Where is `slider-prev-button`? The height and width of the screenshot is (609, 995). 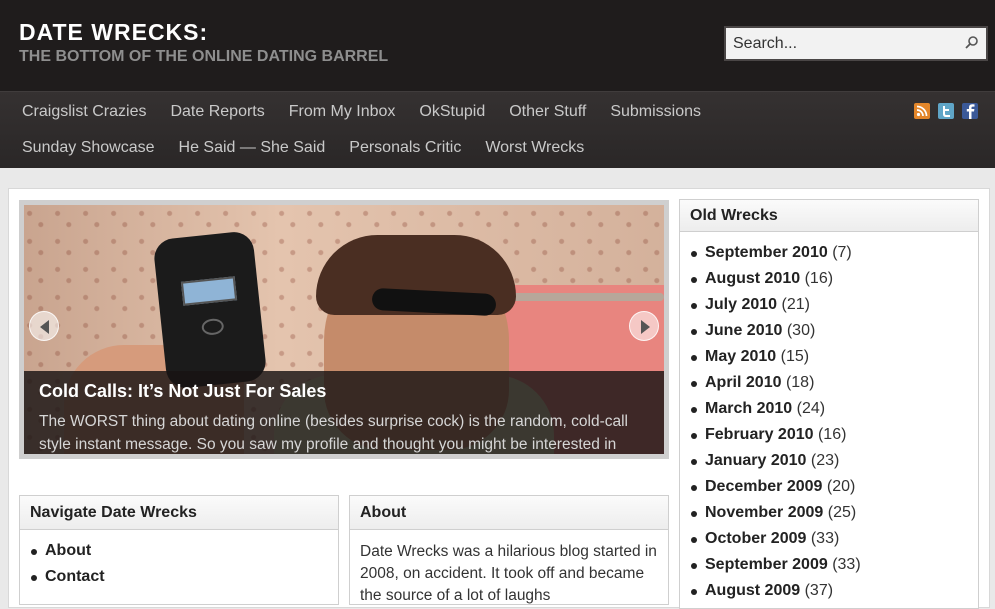
slider-prev-button is located at coordinates (44, 326).